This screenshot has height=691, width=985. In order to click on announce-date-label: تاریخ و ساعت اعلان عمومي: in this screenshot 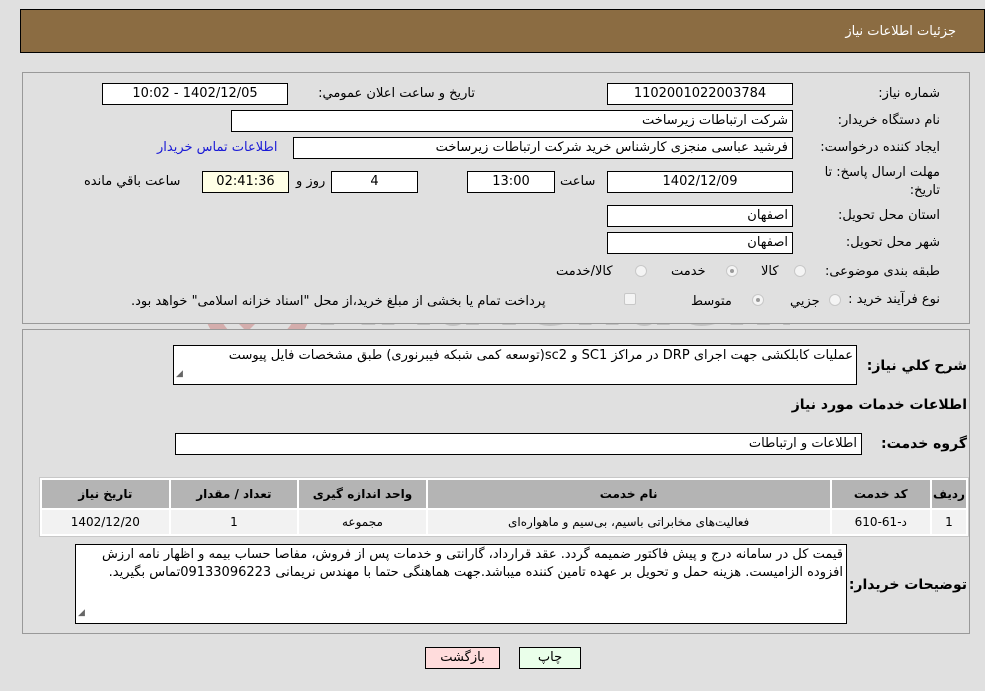, I will do `click(396, 93)`.